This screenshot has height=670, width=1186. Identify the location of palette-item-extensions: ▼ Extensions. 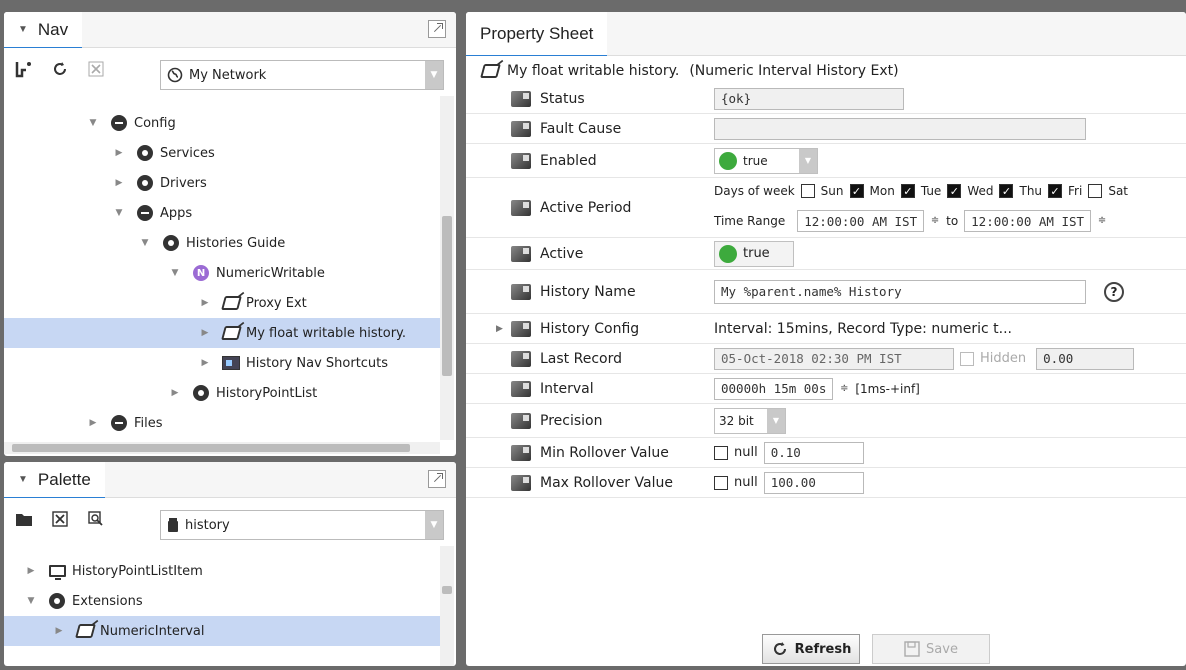
(222, 601).